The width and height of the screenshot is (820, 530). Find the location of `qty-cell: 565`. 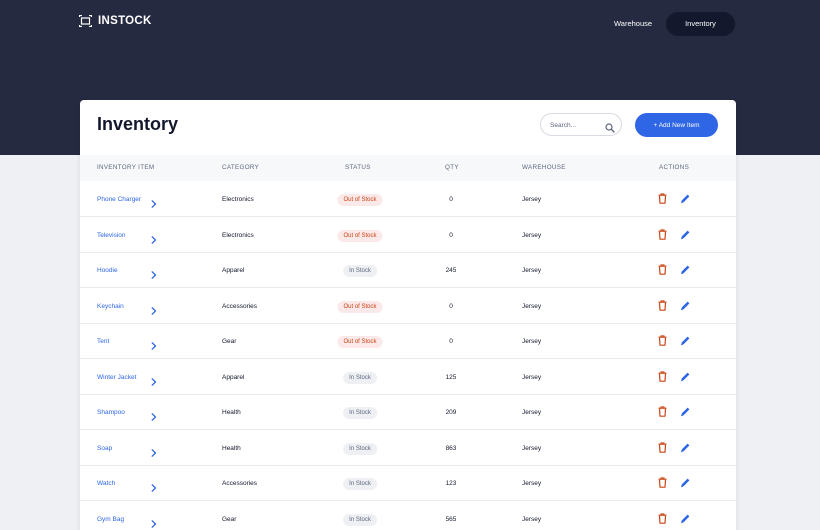

qty-cell: 565 is located at coordinates (451, 519).